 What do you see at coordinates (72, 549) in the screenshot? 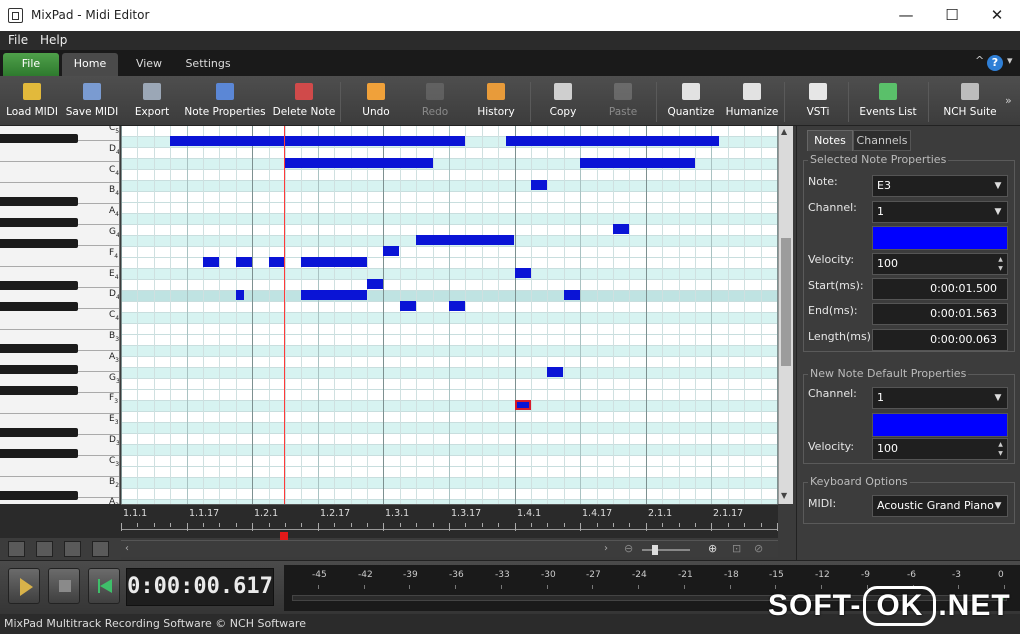
I see `piano-view-icon` at bounding box center [72, 549].